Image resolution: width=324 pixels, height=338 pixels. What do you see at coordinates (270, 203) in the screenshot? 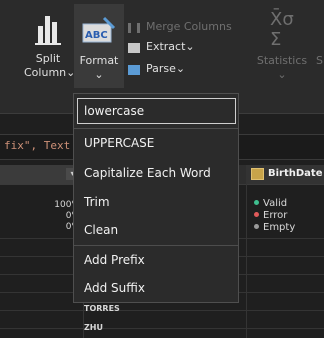
I see `valid-stat: Valid` at bounding box center [270, 203].